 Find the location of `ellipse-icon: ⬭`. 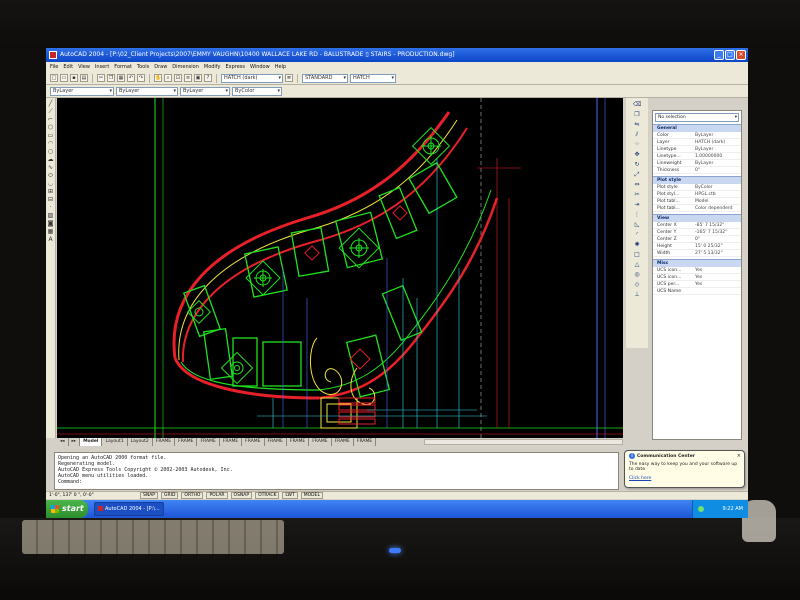

ellipse-icon: ⬭ is located at coordinates (50, 175).